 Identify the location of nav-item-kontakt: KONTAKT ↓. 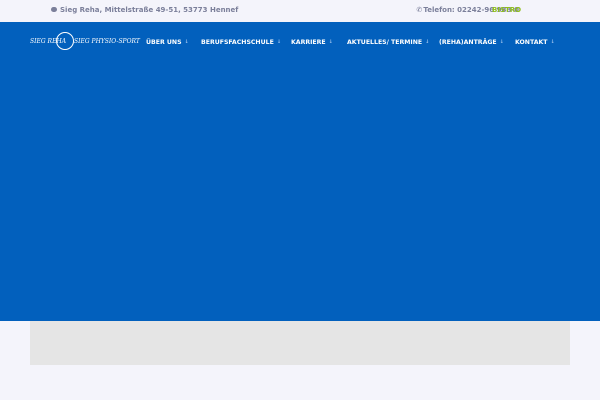
(535, 42).